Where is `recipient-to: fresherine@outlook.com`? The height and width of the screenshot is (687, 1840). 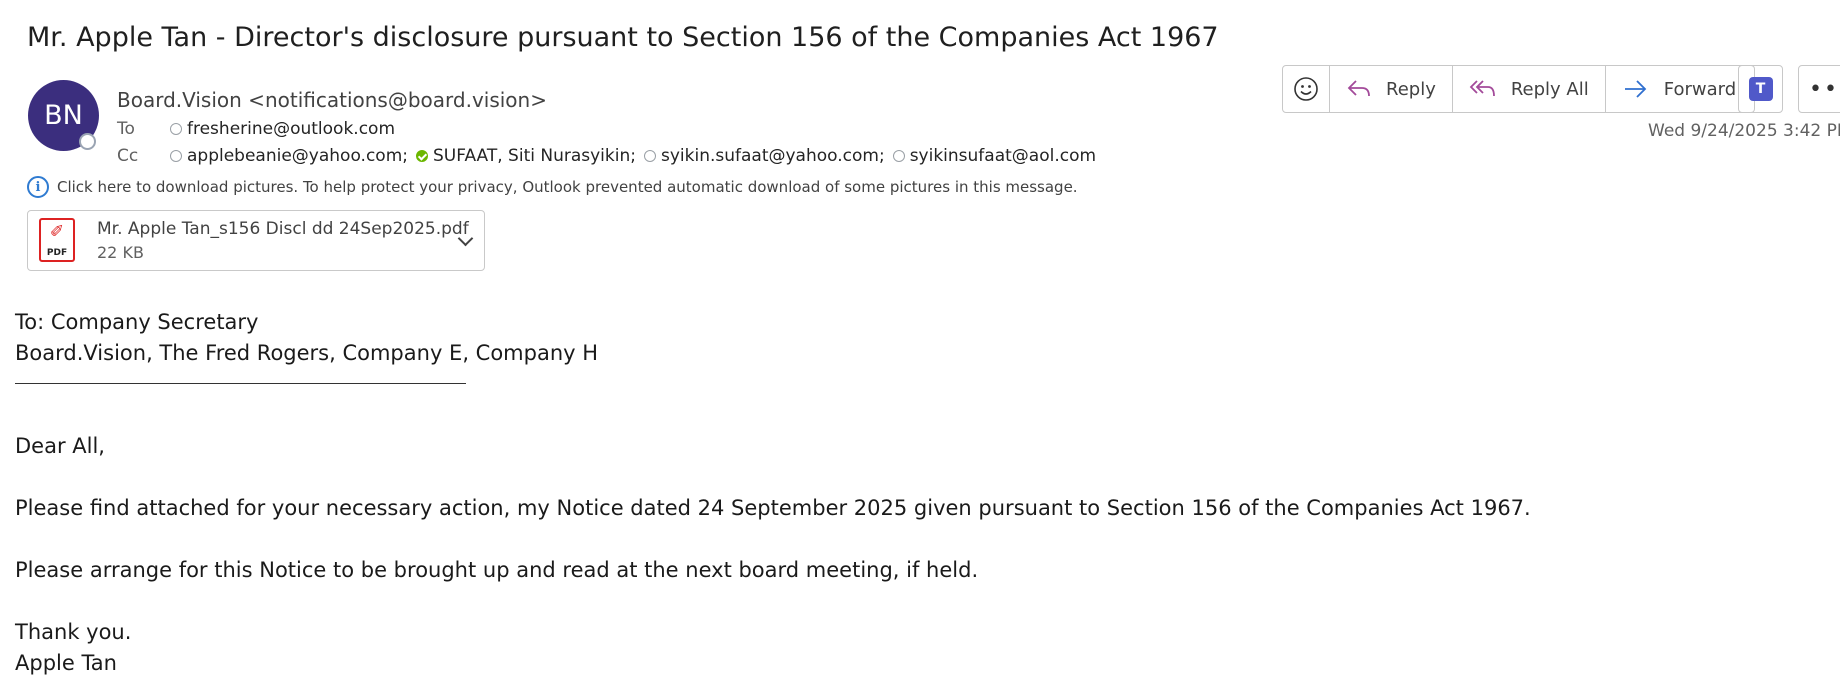
recipient-to: fresherine@outlook.com is located at coordinates (282, 129).